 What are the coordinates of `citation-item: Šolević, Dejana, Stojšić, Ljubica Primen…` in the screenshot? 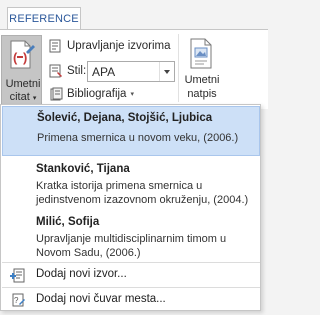 It's located at (131, 131).